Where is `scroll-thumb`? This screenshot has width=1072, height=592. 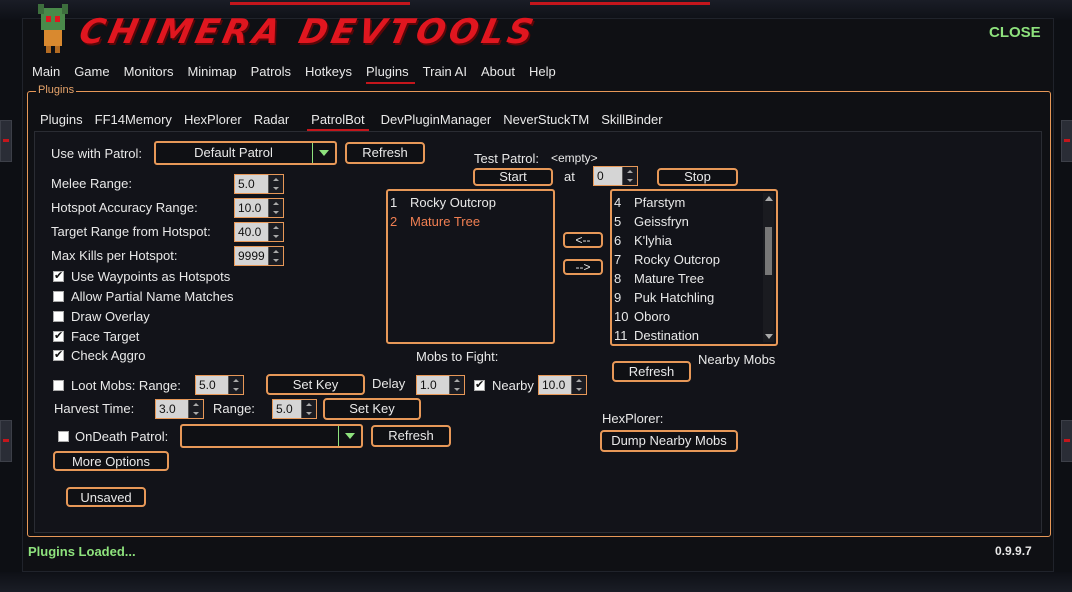 scroll-thumb is located at coordinates (768, 251).